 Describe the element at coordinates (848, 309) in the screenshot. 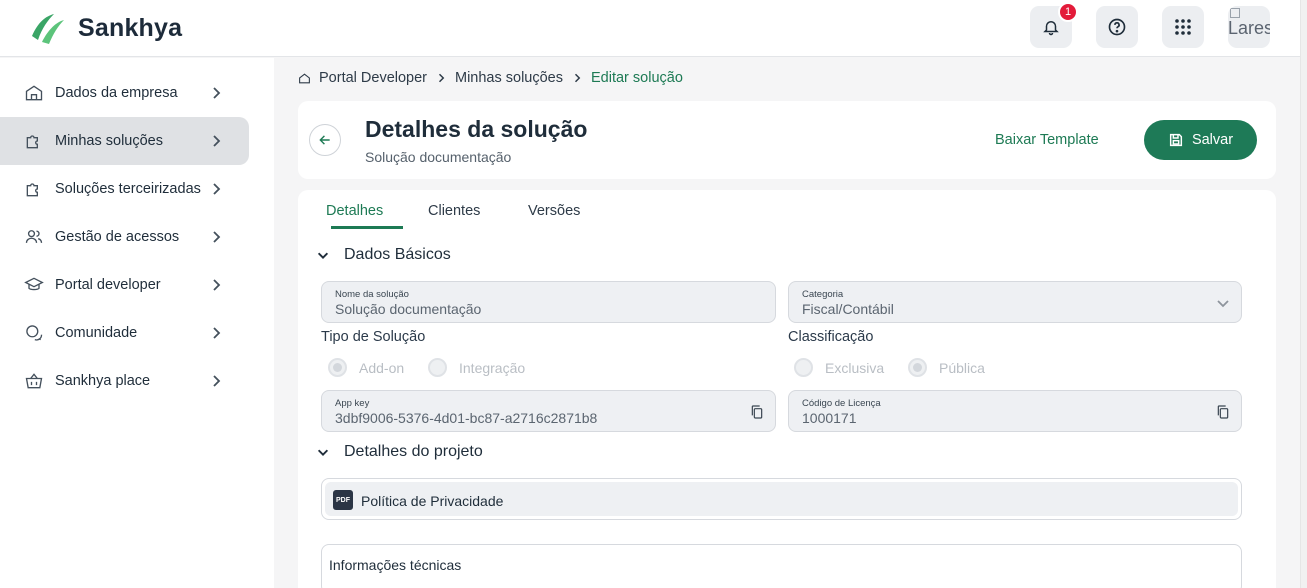

I see `field-value: Fiscal/Contábil` at that location.